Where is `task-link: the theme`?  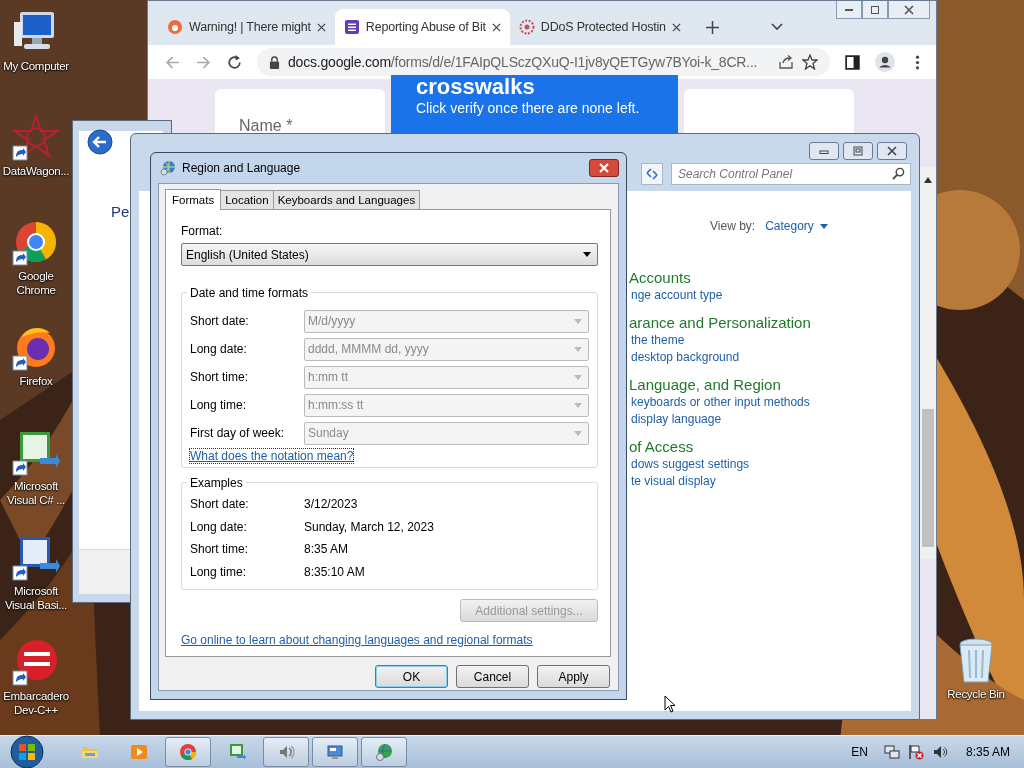 task-link: the theme is located at coordinates (720, 340).